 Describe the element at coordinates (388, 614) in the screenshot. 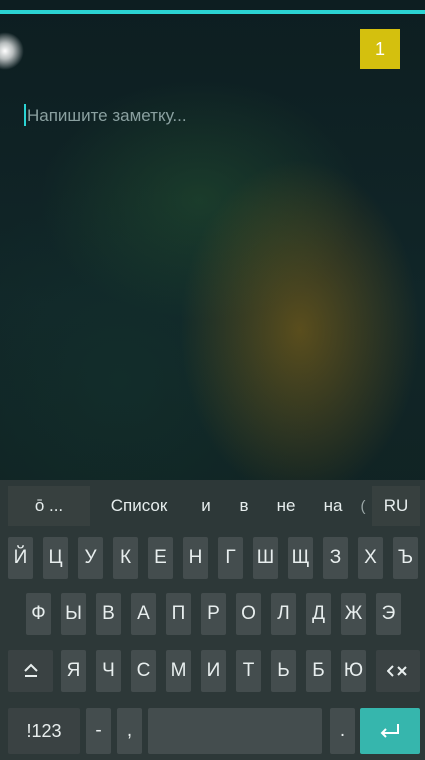

I see `key: Э` at that location.